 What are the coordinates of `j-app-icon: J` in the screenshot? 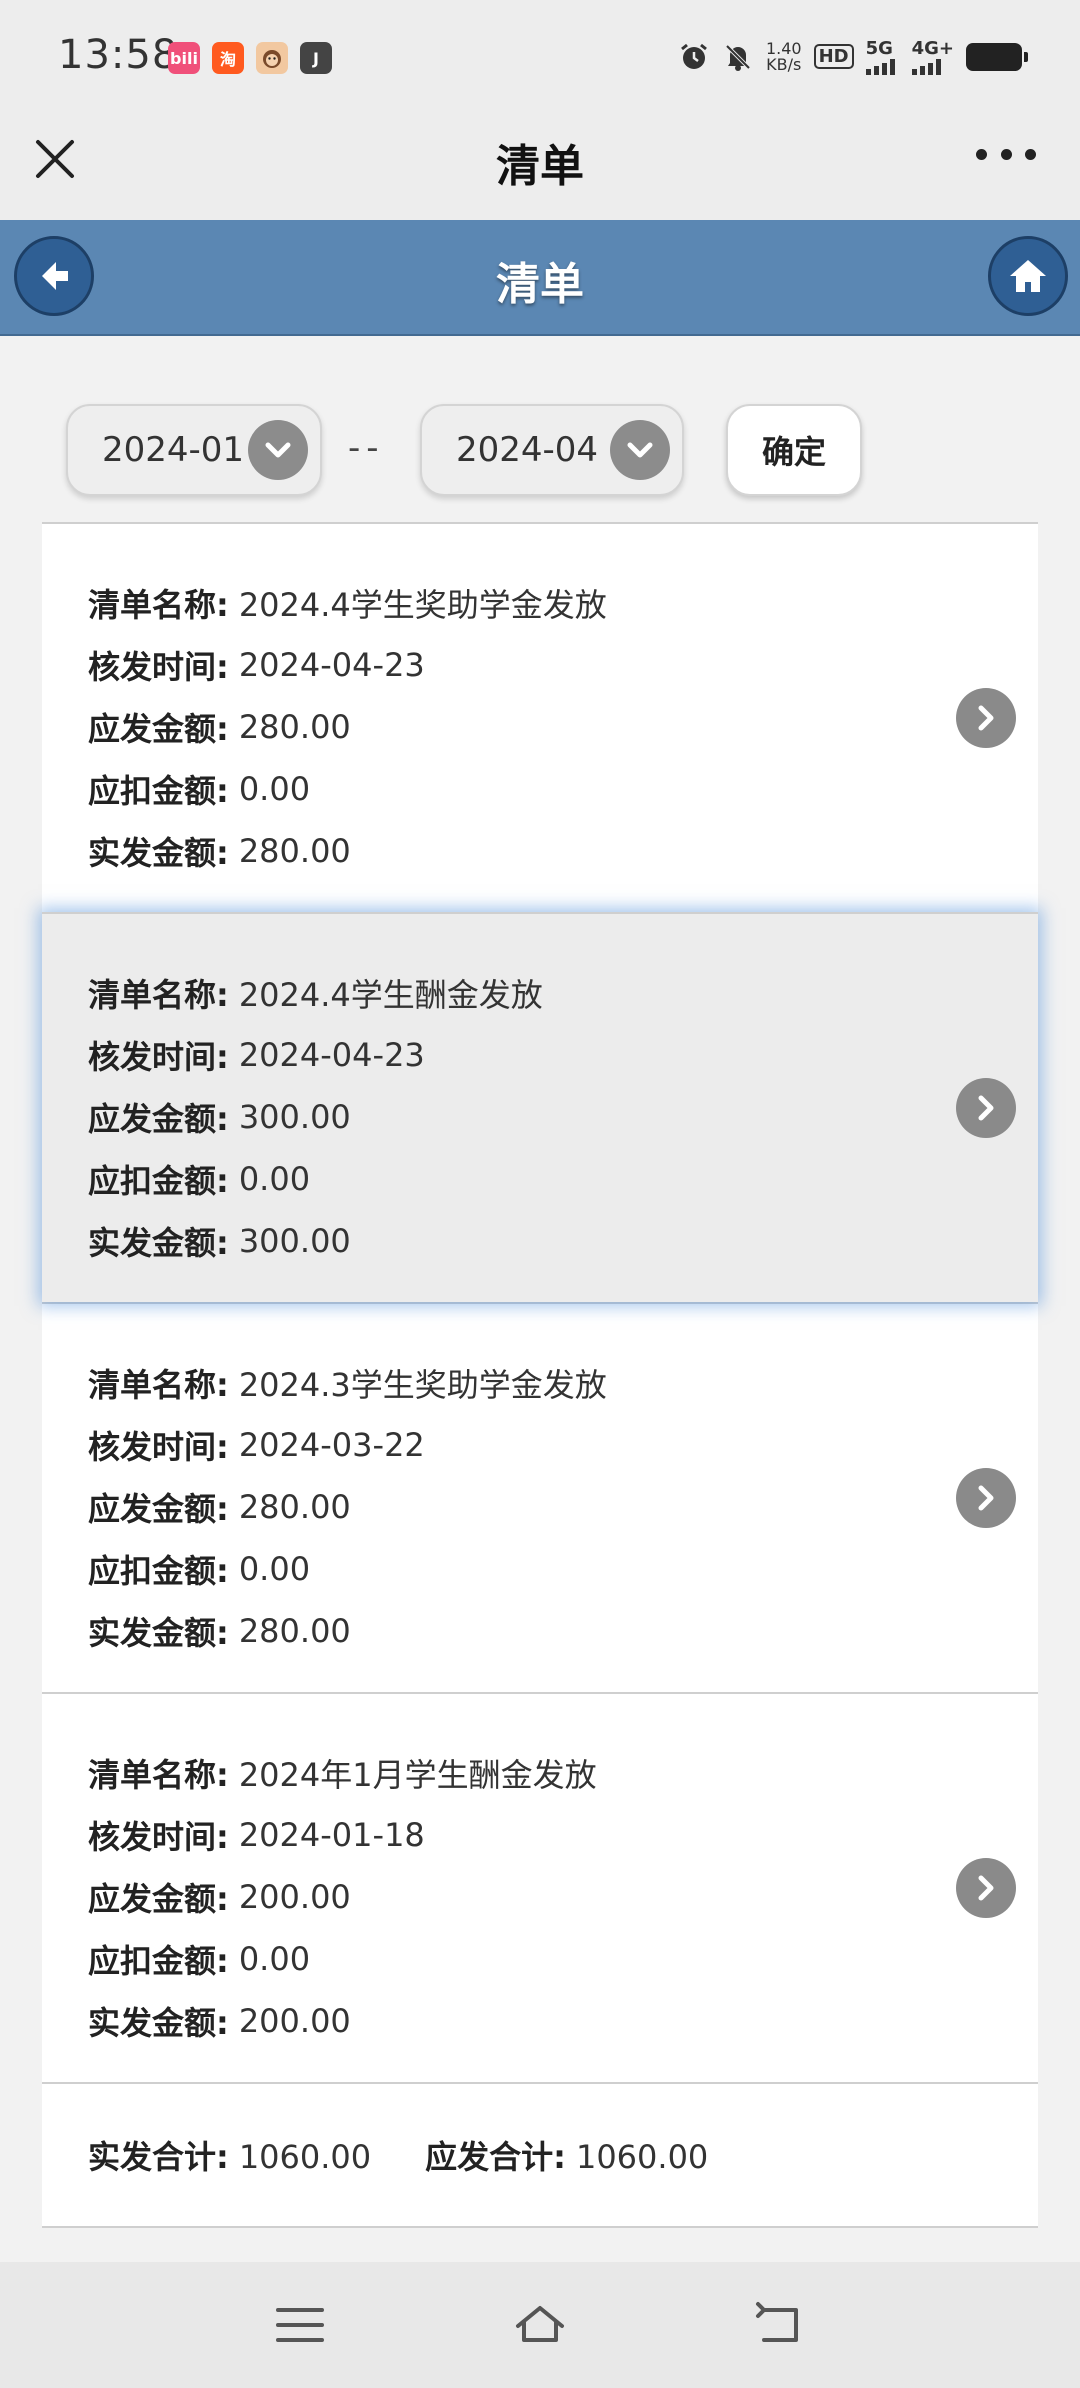 It's located at (316, 58).